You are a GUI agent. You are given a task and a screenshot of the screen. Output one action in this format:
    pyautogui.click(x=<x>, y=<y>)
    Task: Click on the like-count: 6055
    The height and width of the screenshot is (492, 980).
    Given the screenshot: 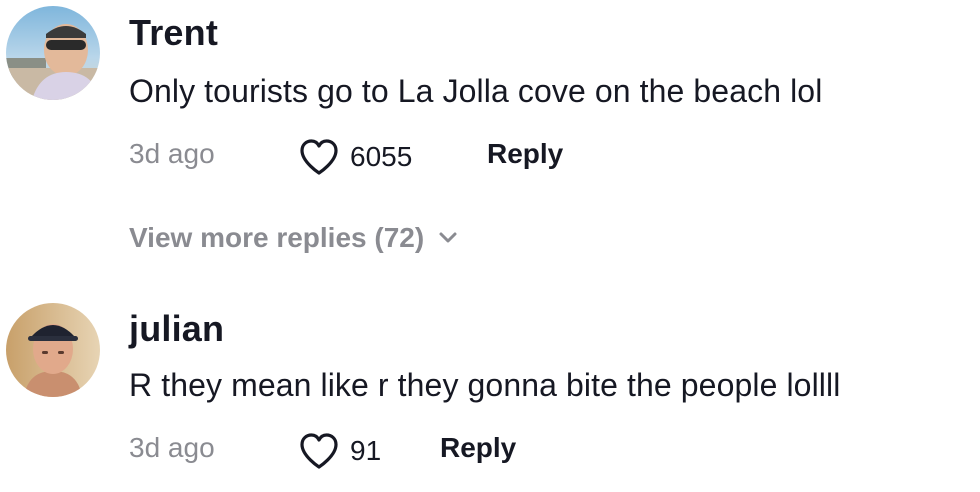 What is the action you would take?
    pyautogui.click(x=381, y=156)
    